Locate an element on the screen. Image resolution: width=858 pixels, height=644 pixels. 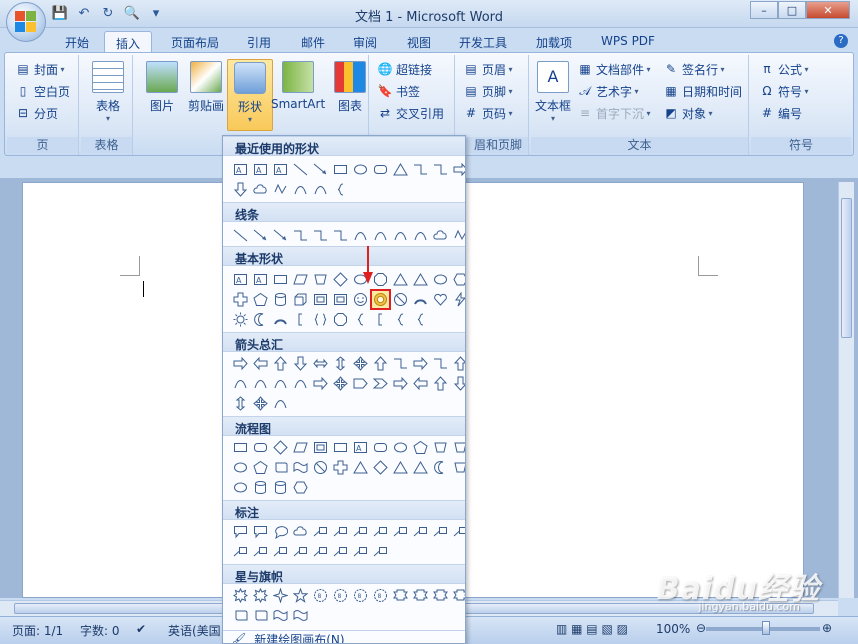
ribbon-shape is located at coordinates (440, 595).